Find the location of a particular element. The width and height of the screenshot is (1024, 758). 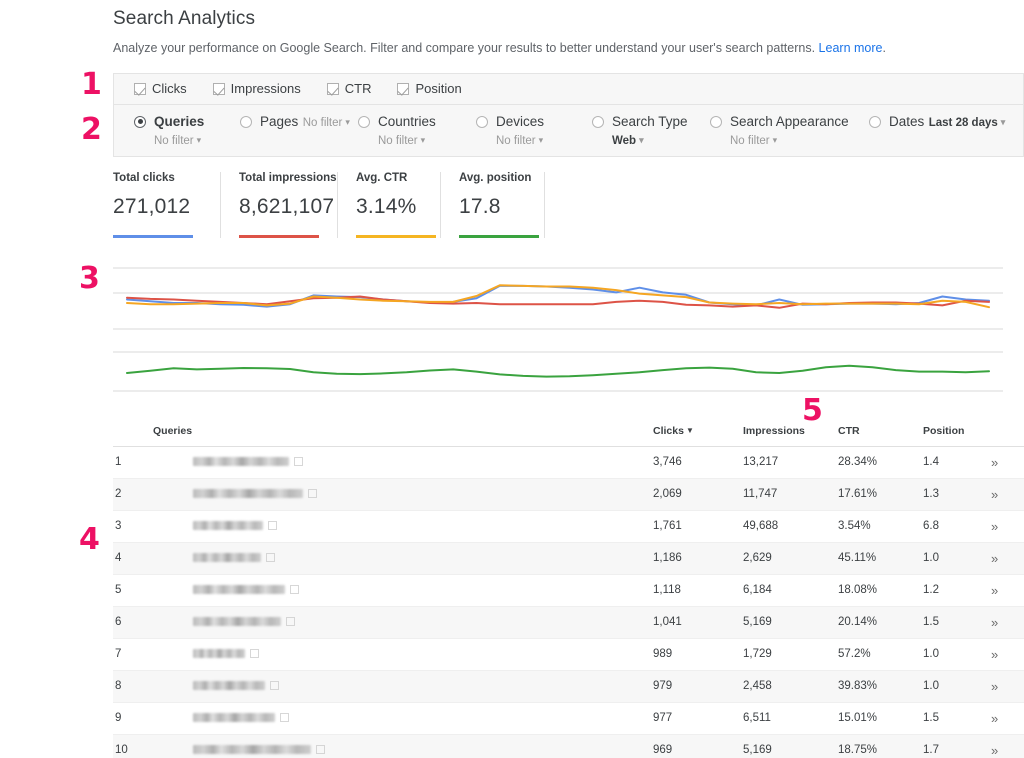

table-row: 10 969 5,169 18.75% 1.7» is located at coordinates (568, 746).